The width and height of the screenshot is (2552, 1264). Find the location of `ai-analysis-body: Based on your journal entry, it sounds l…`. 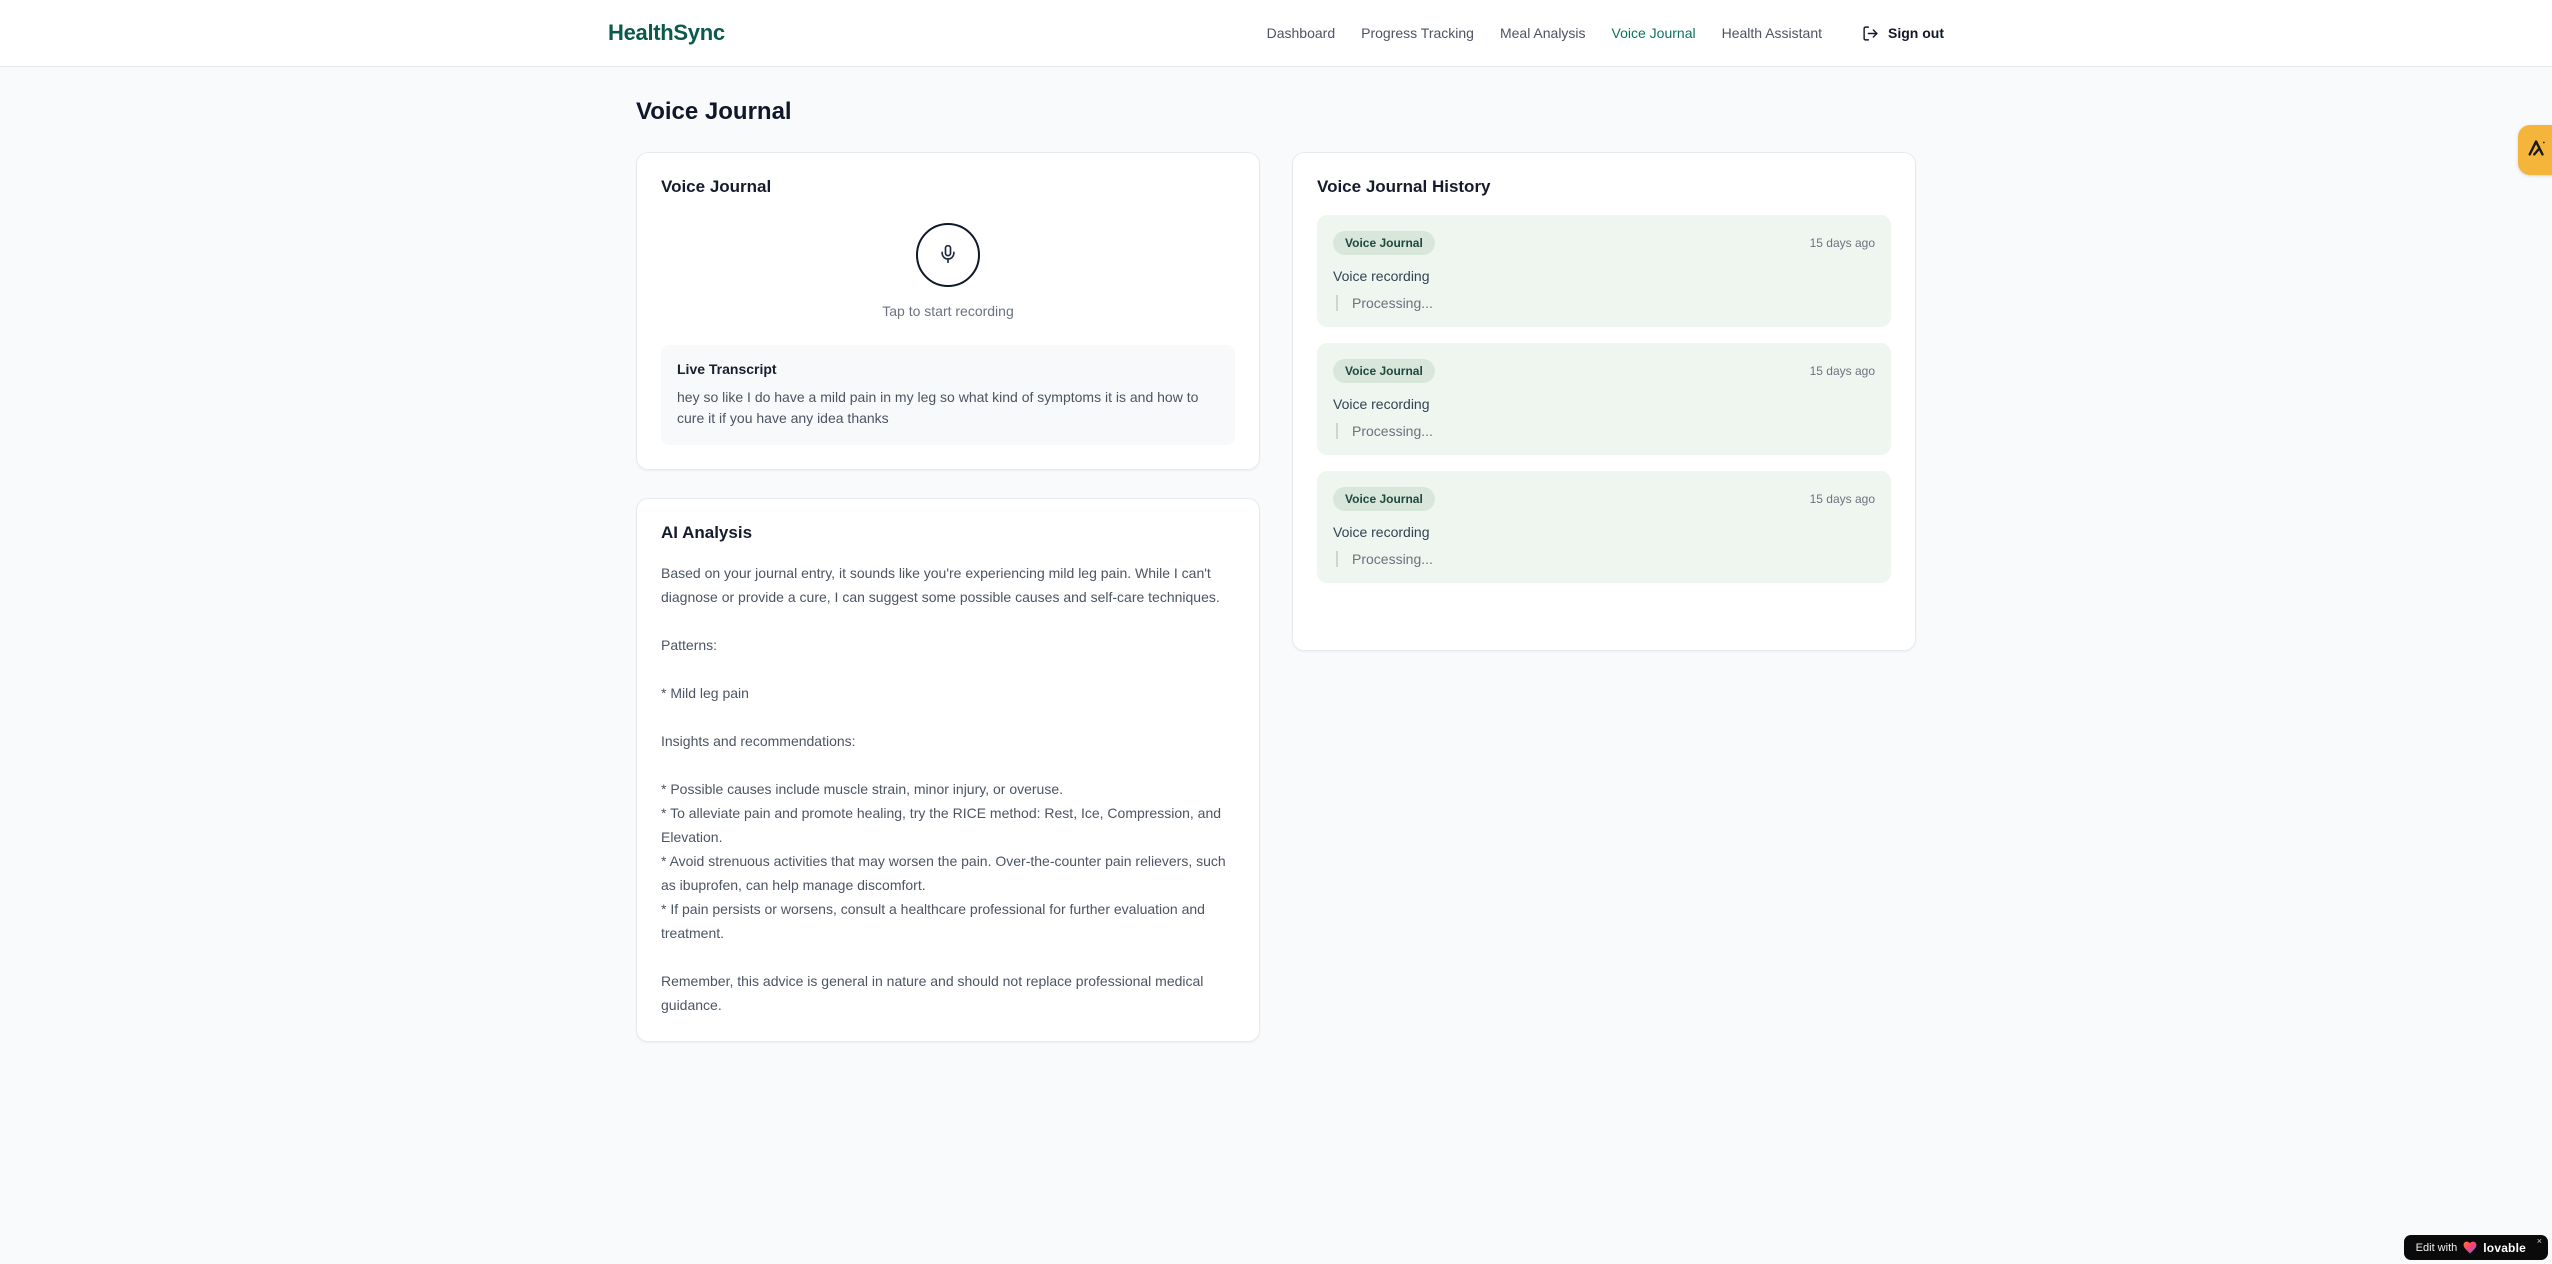

ai-analysis-body: Based on your journal entry, it sounds l… is located at coordinates (943, 789).